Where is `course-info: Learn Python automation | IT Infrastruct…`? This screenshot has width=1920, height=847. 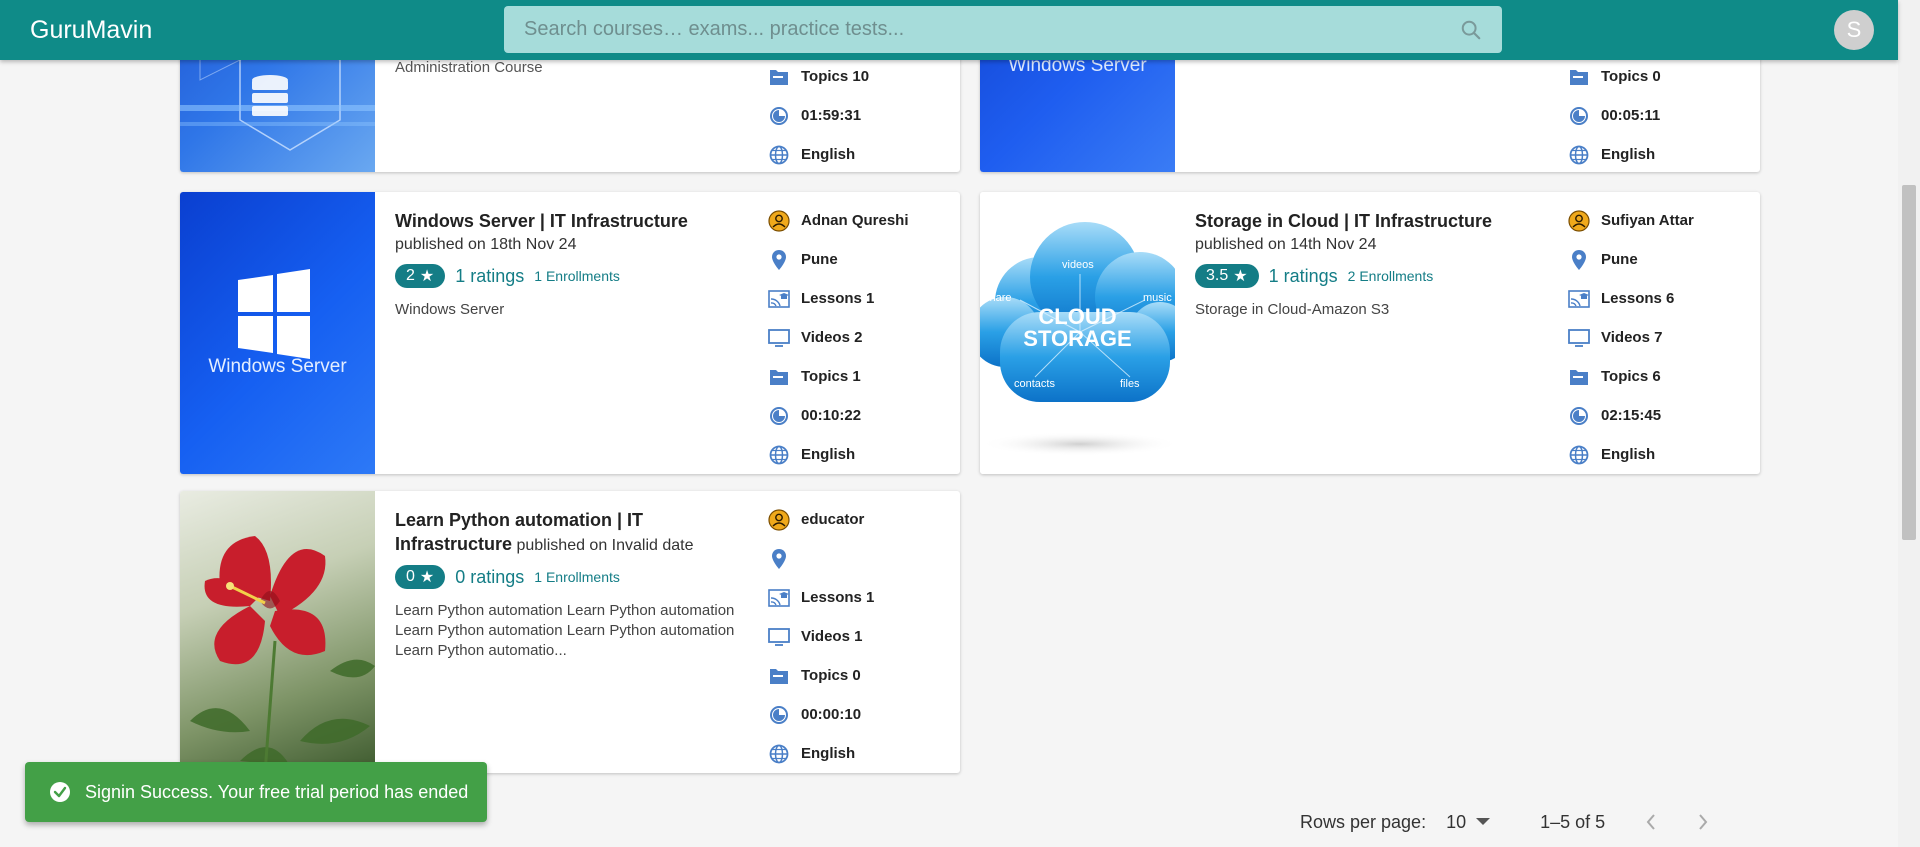
course-info: Learn Python automation | IT Infrastruct… is located at coordinates (575, 585).